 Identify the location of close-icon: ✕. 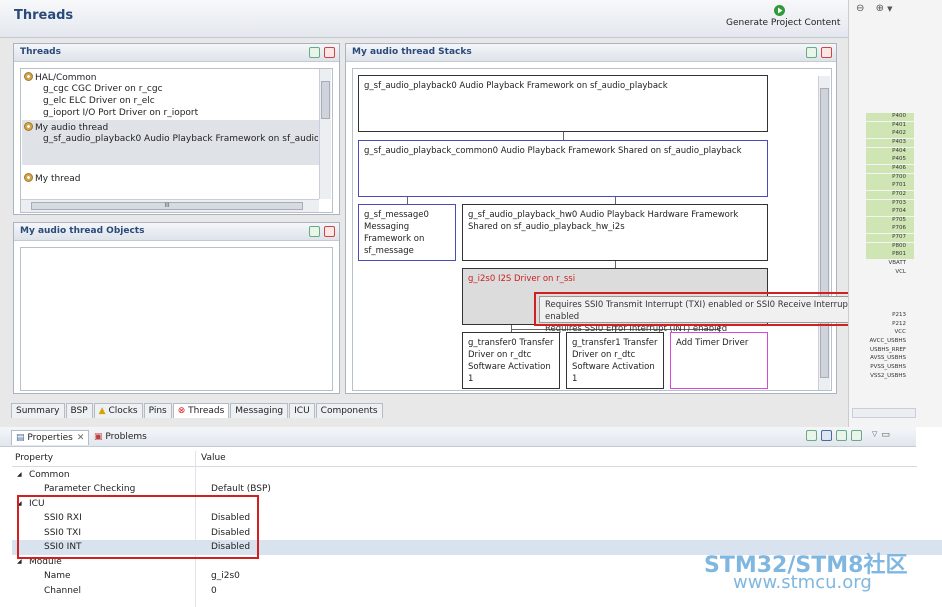
(81, 438).